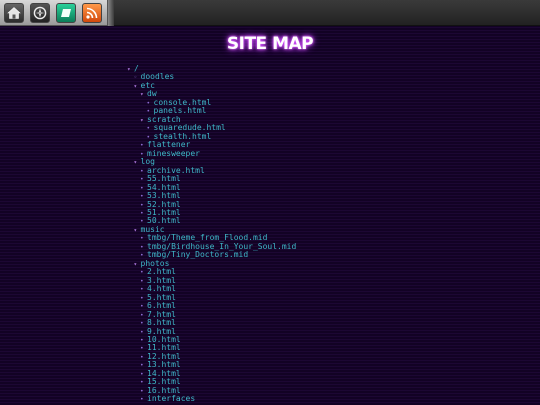 This screenshot has height=405, width=540. What do you see at coordinates (171, 398) in the screenshot?
I see `tree-item-label: interfaces` at bounding box center [171, 398].